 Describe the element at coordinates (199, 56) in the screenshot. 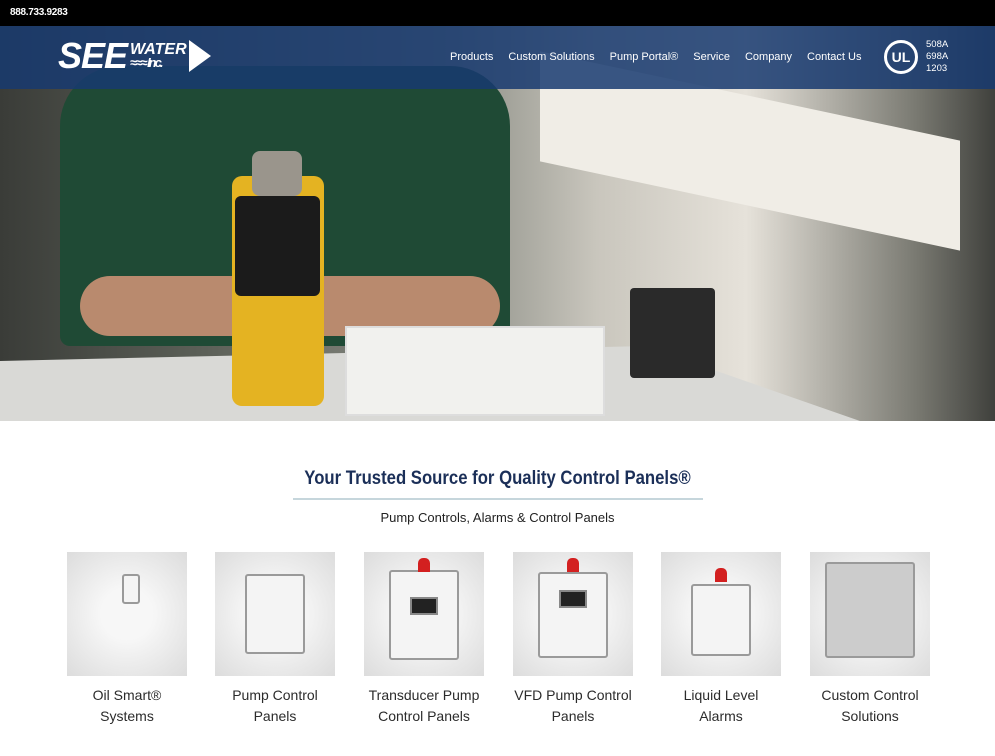

I see `logo-arrow-icon` at that location.